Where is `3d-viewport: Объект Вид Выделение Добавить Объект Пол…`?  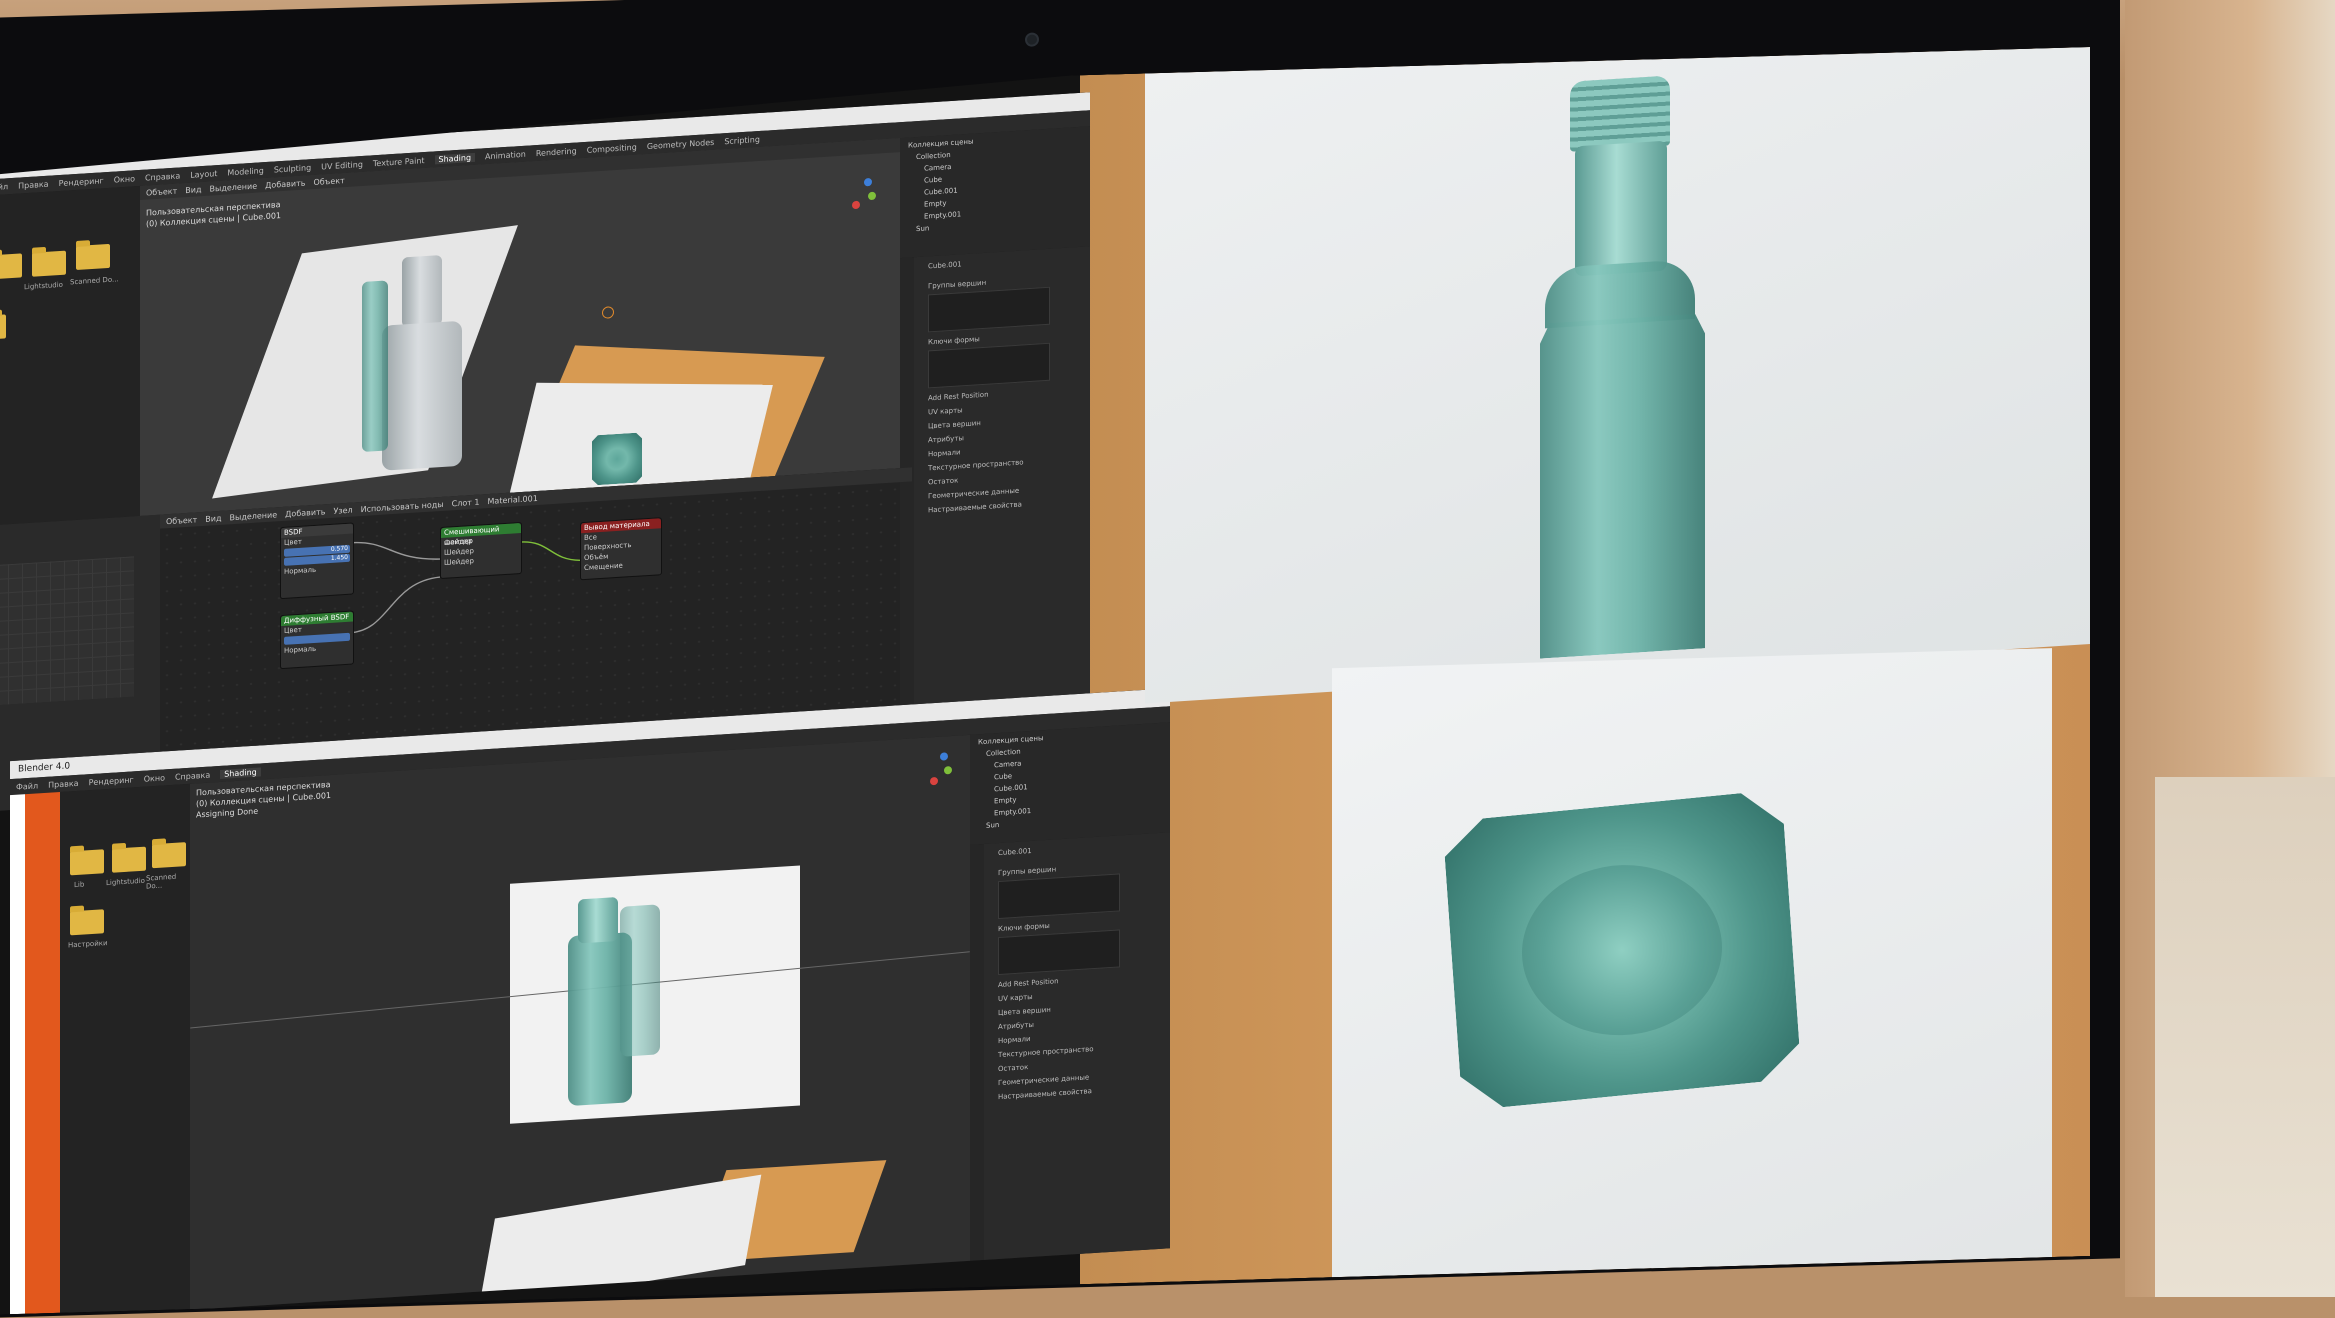 3d-viewport: Объект Вид Выделение Добавить Объект Пол… is located at coordinates (520, 327).